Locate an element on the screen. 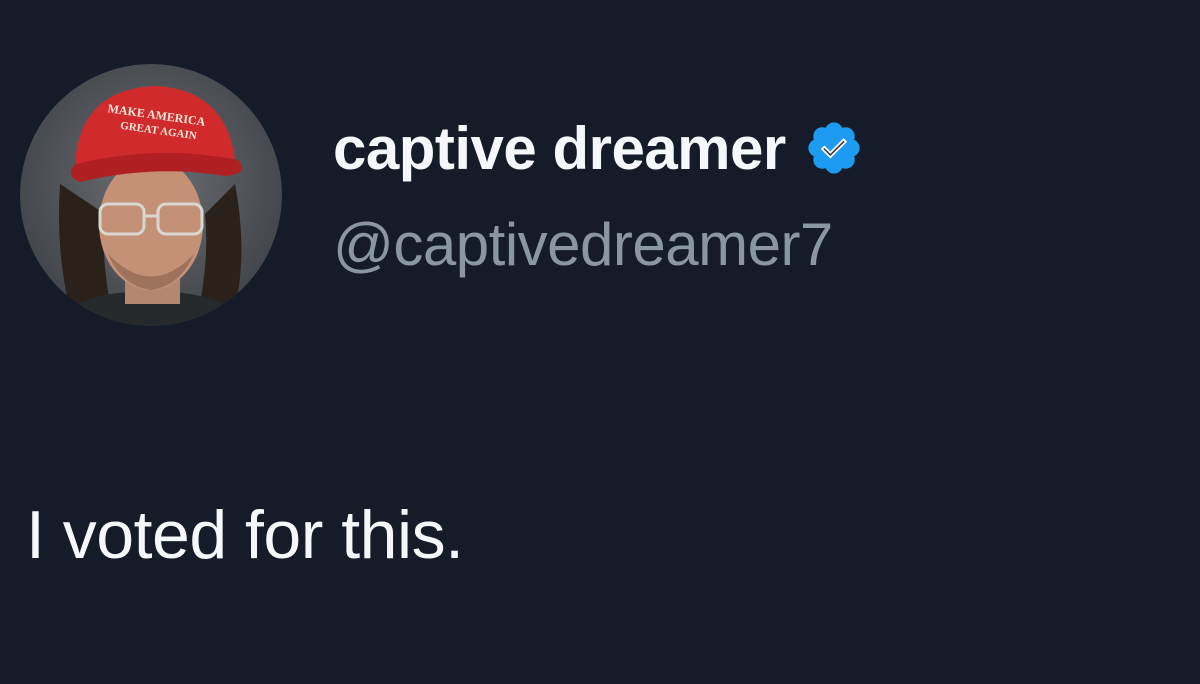  display-name: captive dreamer is located at coordinates (559, 148).